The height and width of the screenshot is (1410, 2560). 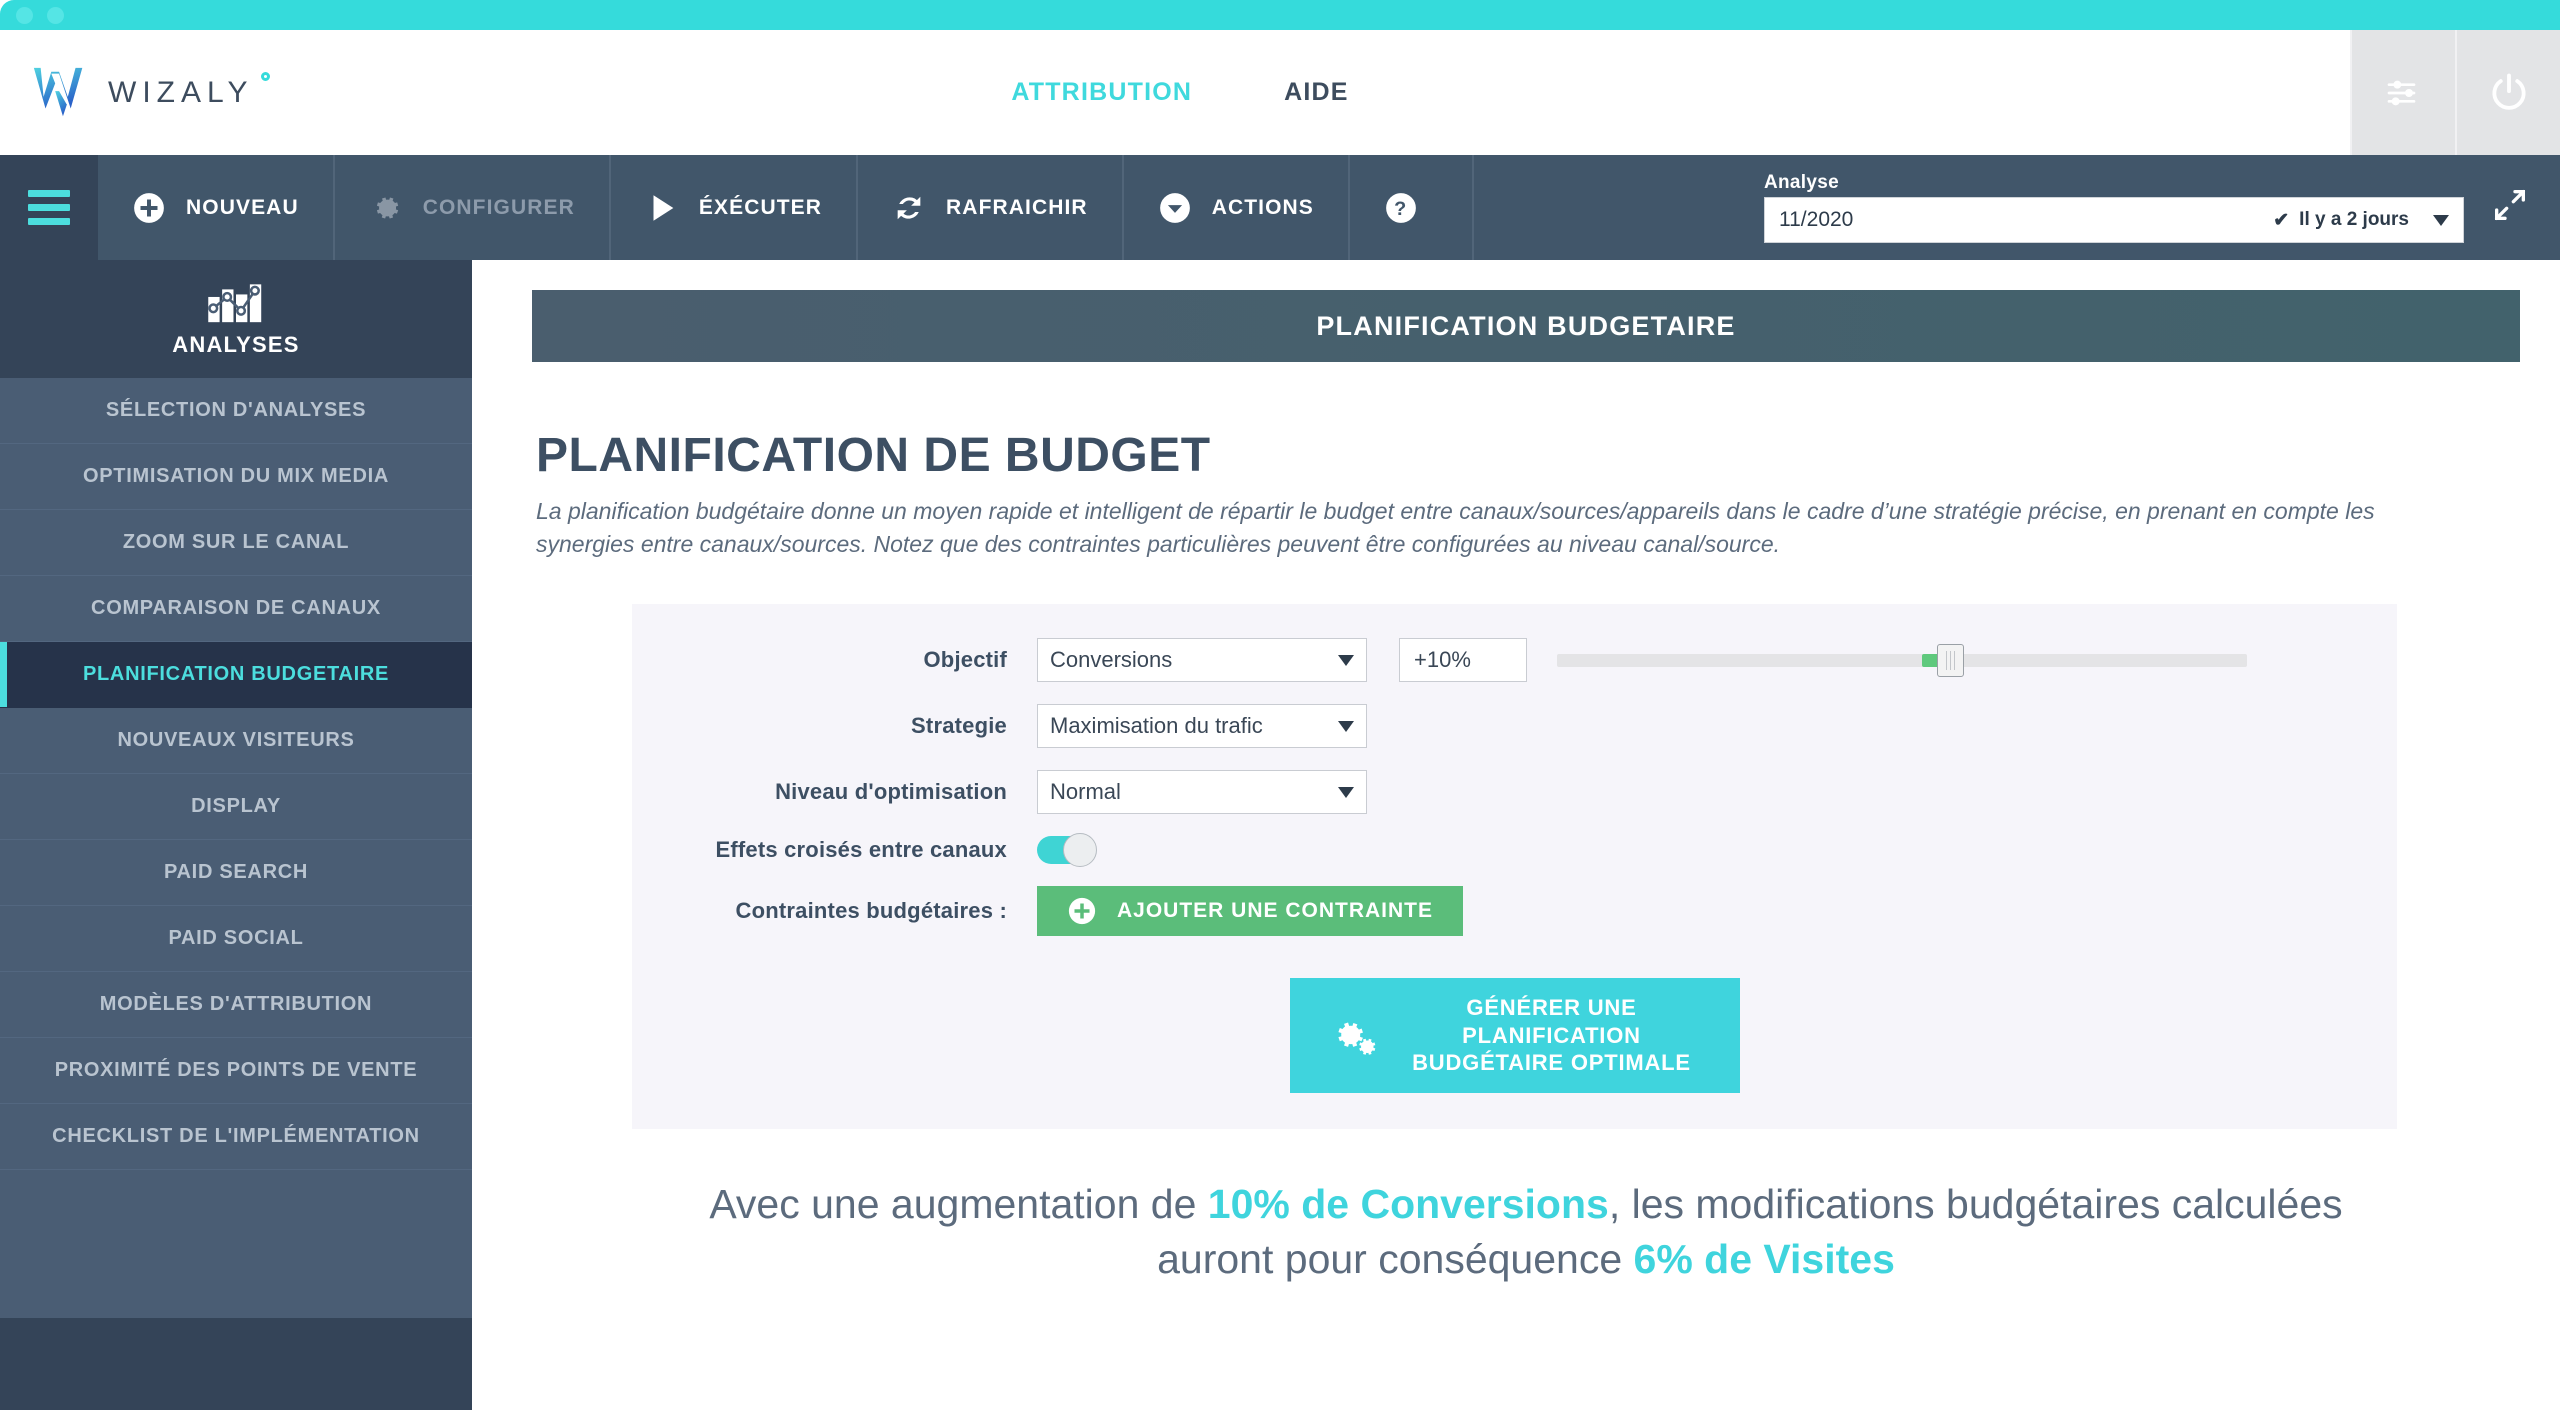 What do you see at coordinates (1951, 660) in the screenshot?
I see `slider-thumb` at bounding box center [1951, 660].